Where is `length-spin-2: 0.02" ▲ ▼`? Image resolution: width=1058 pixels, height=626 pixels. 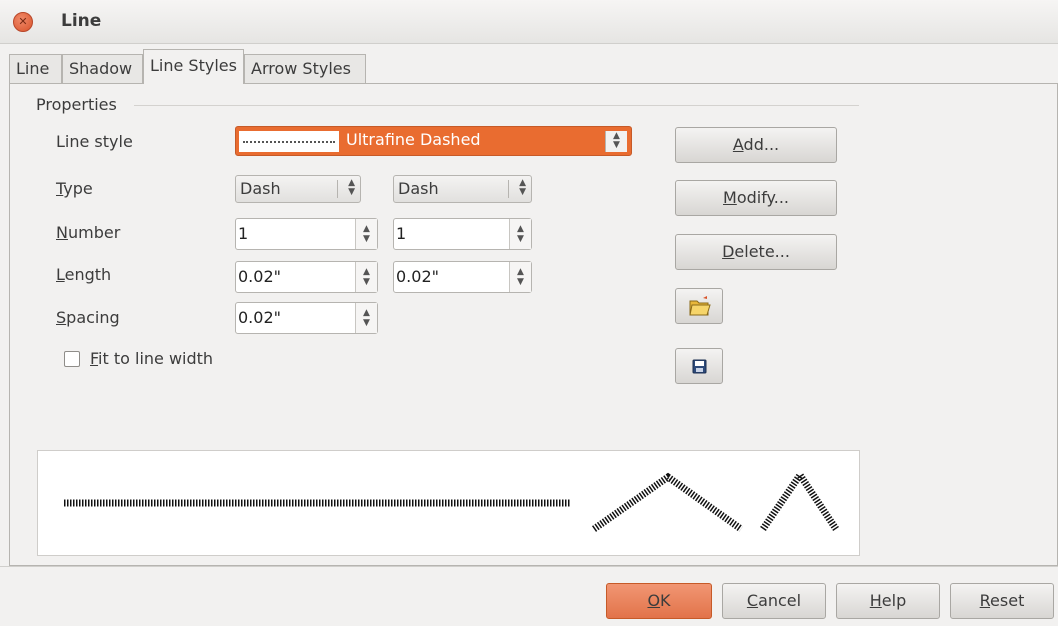
length-spin-2: 0.02" ▲ ▼ is located at coordinates (462, 277).